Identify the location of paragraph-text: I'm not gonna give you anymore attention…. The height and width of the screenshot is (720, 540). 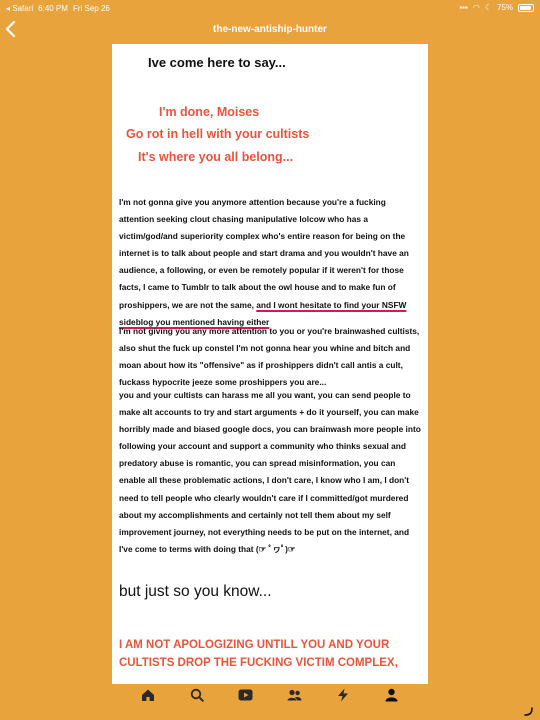
(264, 253).